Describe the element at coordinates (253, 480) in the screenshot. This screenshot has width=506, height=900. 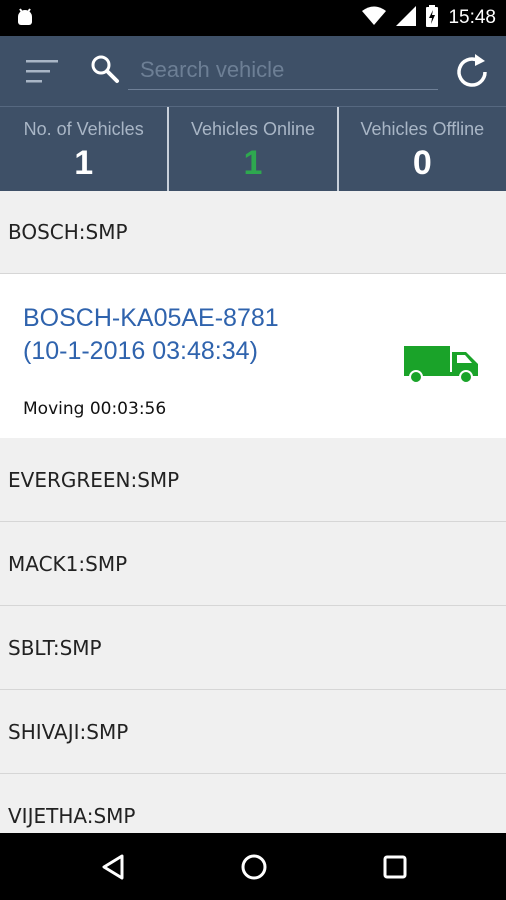
I see `group-row: EVERGREEN:SMP` at that location.